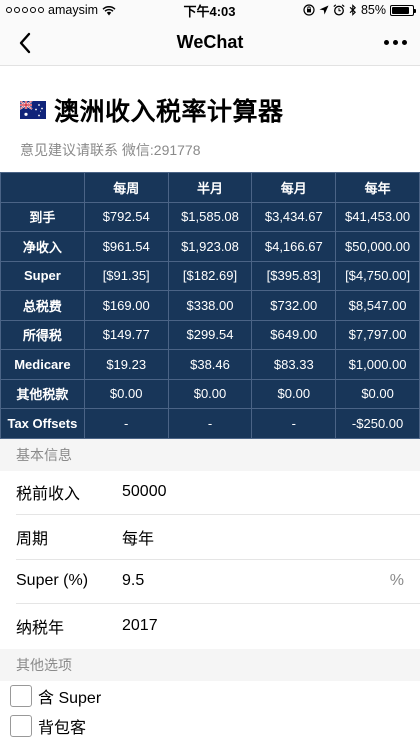  I want to click on table-cell: $1,923.08, so click(210, 246).